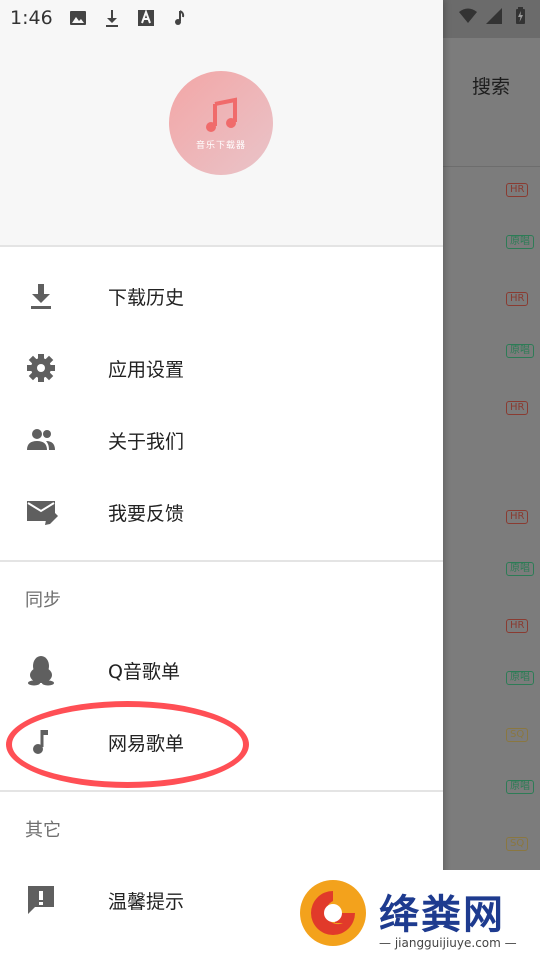  Describe the element at coordinates (333, 913) in the screenshot. I see `watermark-logo-icon` at that location.